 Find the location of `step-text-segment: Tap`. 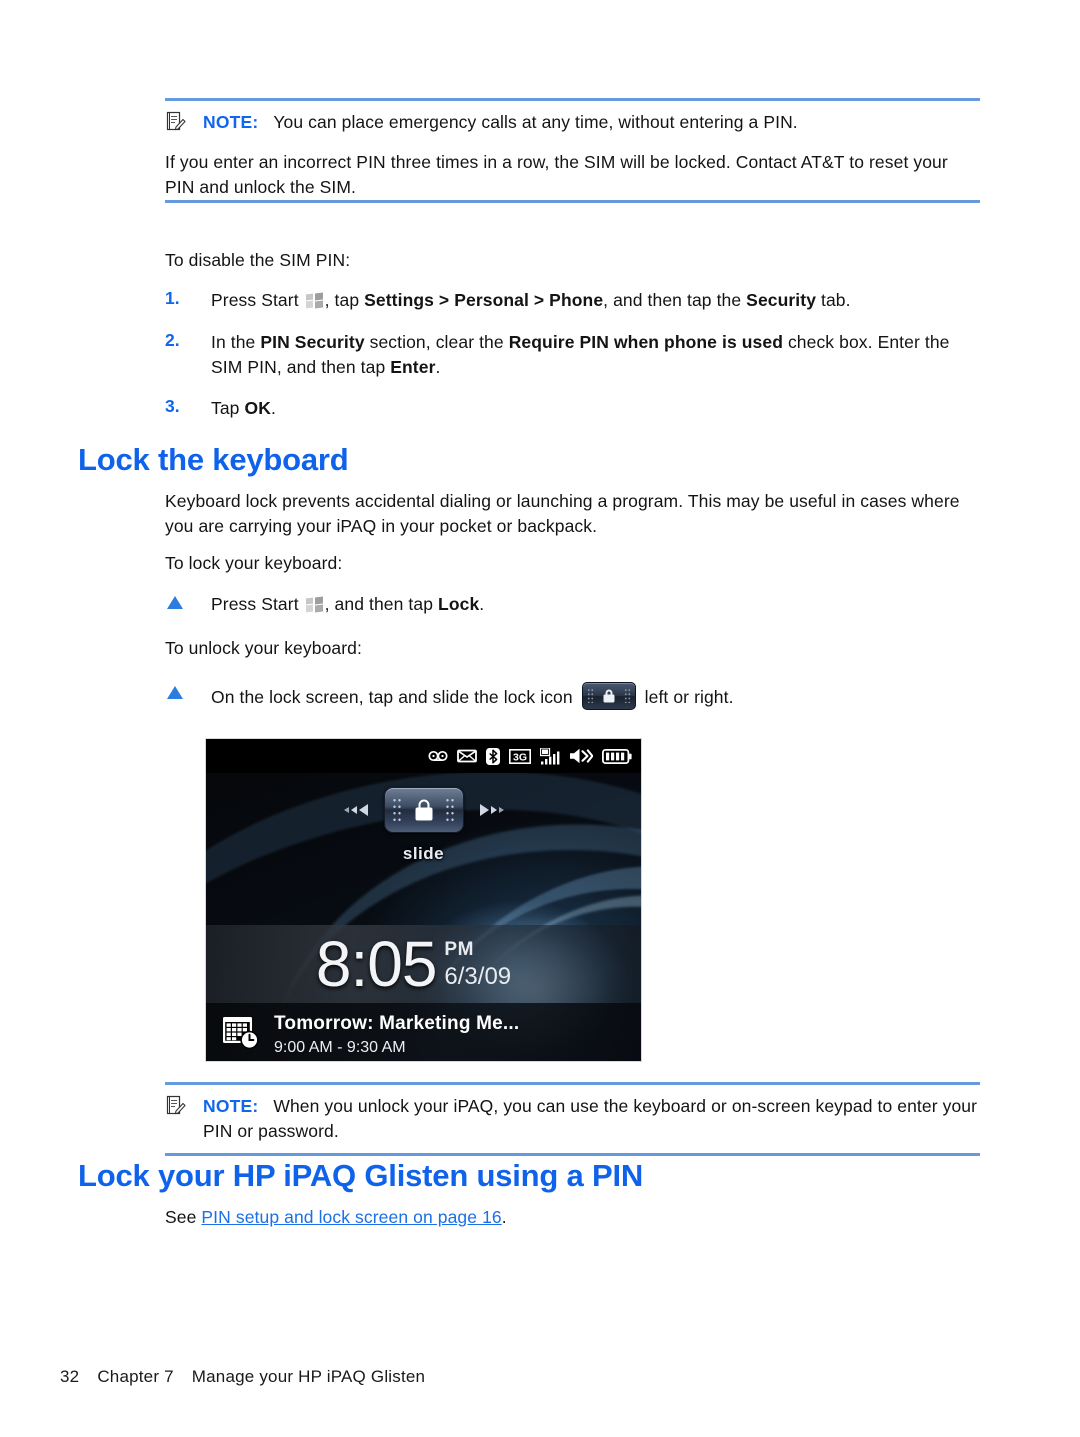

step-text-segment: Tap is located at coordinates (228, 408).